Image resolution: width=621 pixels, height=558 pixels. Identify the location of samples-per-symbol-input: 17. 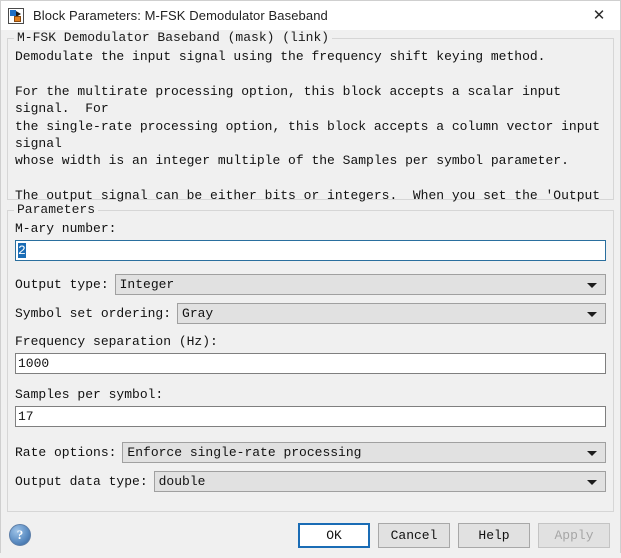
(310, 416).